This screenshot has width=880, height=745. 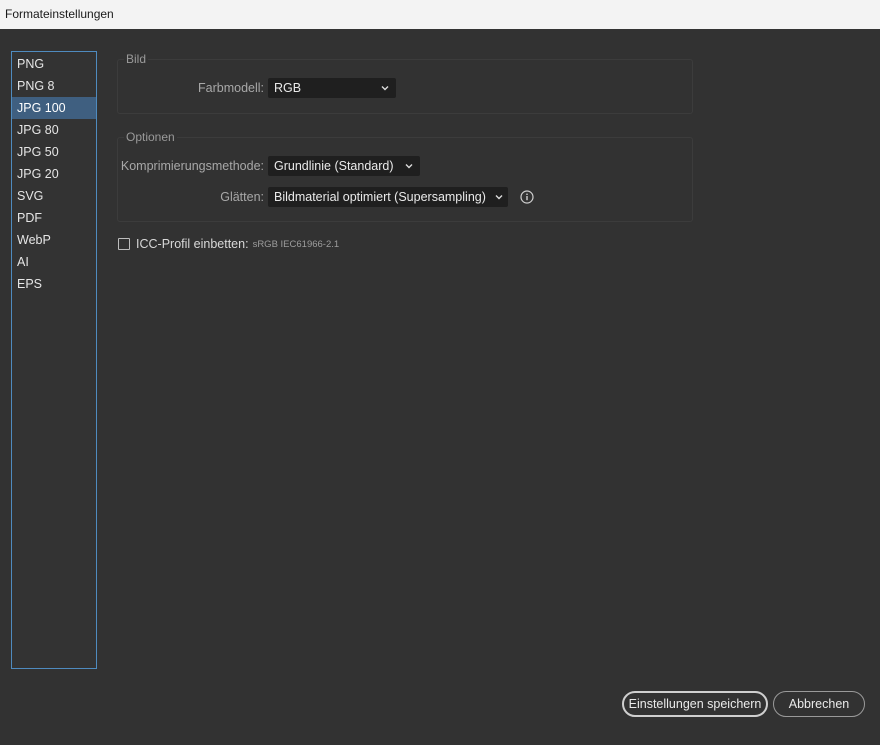 I want to click on kompression-select: Grundlinie (Standard), so click(x=344, y=166).